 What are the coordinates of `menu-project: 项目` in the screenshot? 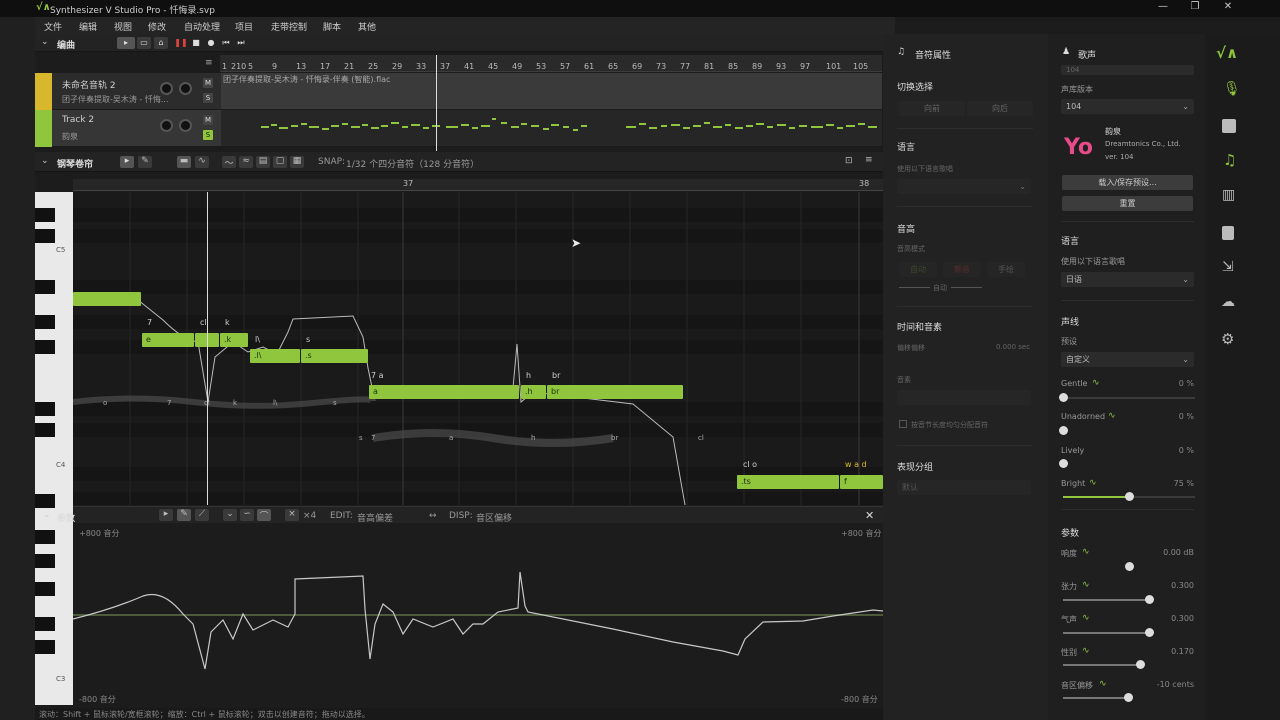 It's located at (244, 26).